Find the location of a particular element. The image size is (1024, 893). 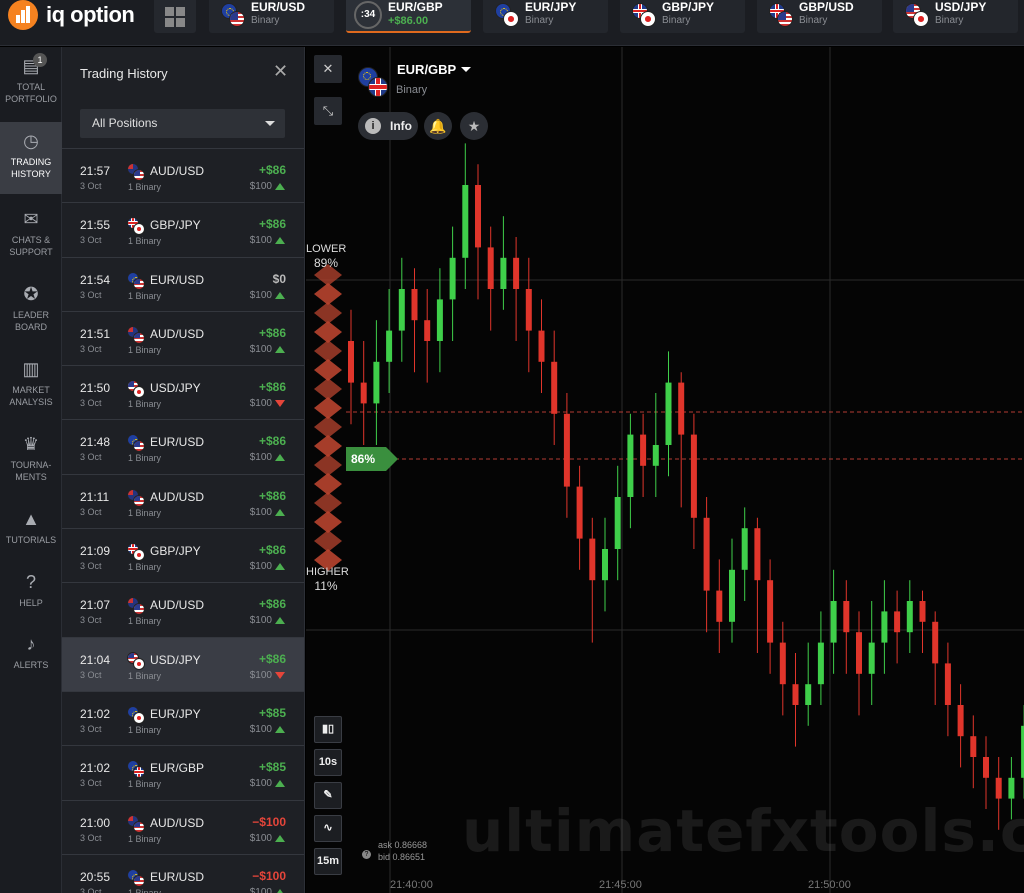

pencil-icon: ✎ is located at coordinates (328, 795).